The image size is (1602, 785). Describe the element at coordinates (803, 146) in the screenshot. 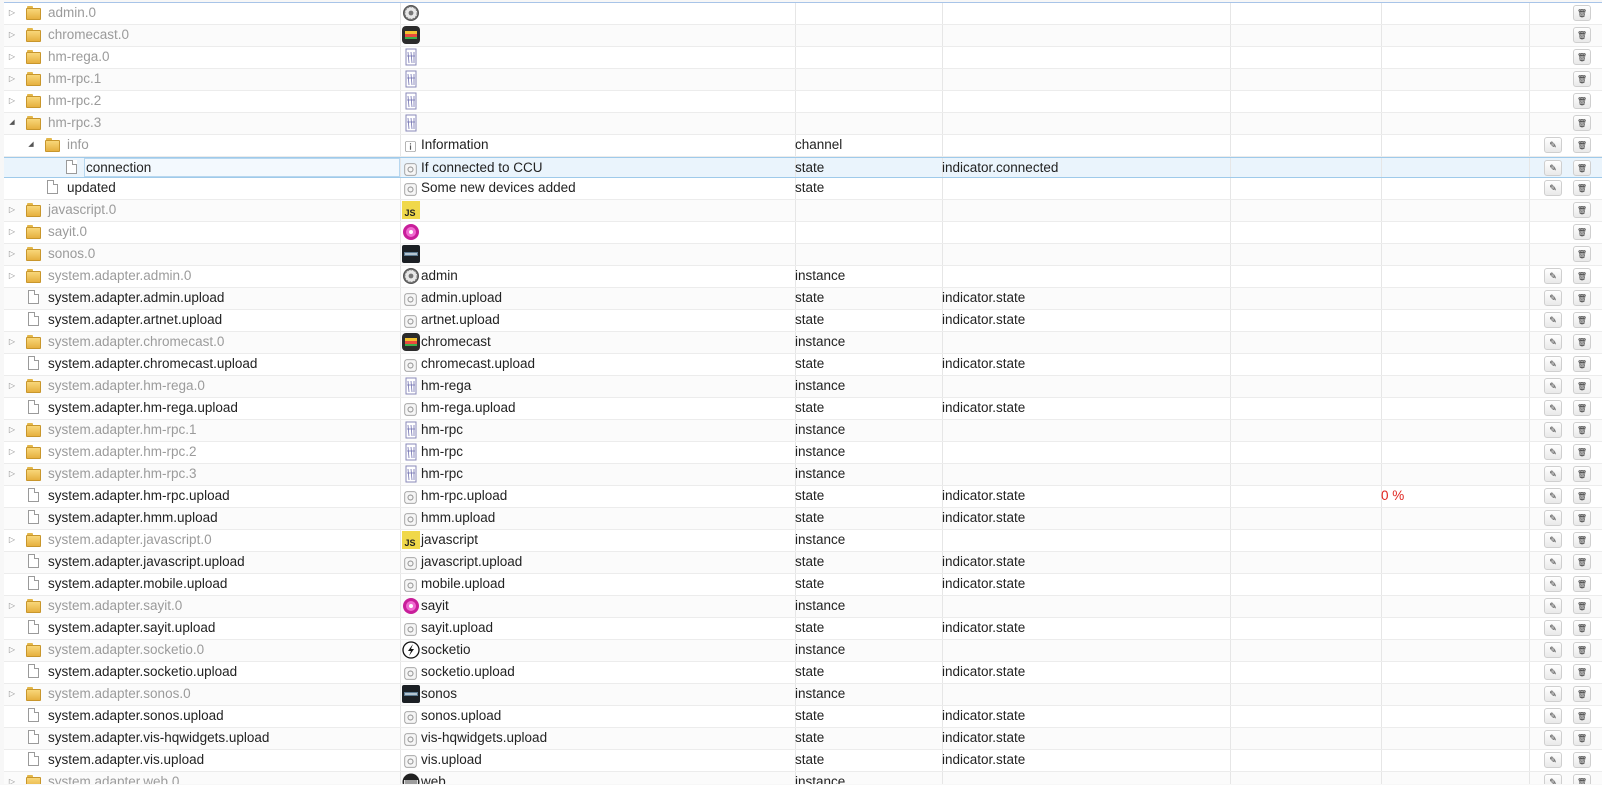

I see `tree-row: ◢ info Information channel ✎ 🗑` at that location.